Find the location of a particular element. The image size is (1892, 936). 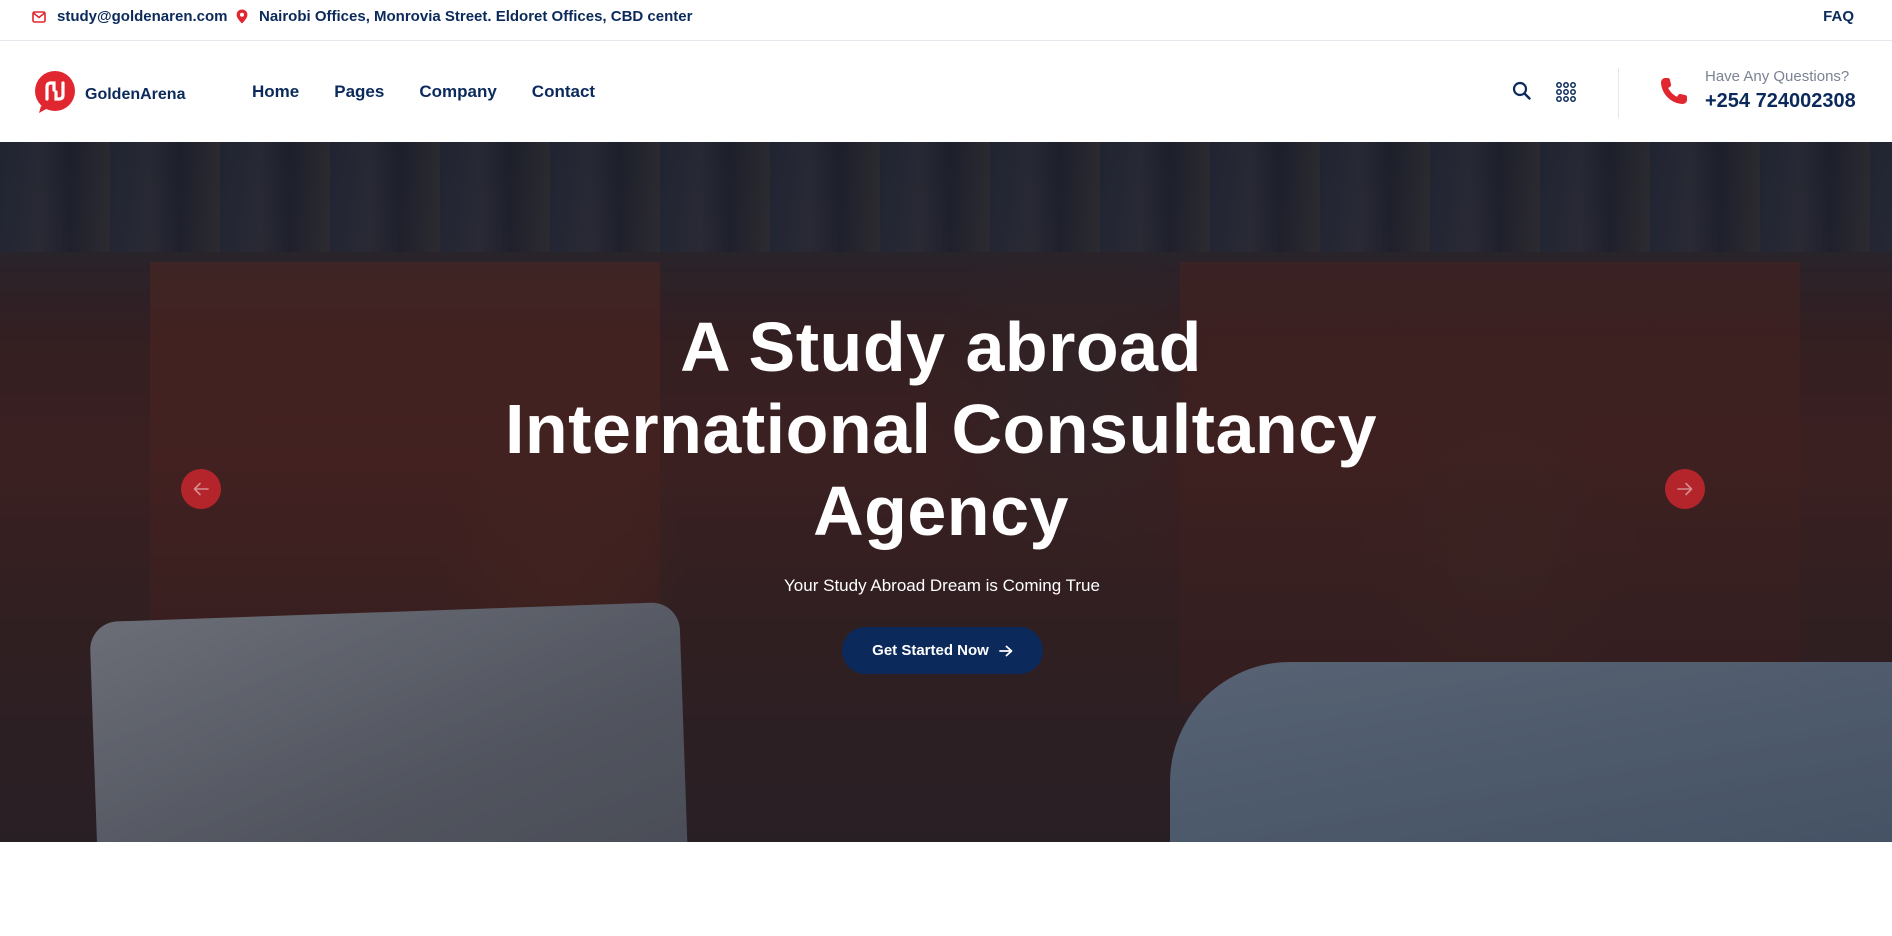

header-divider is located at coordinates (1618, 93).